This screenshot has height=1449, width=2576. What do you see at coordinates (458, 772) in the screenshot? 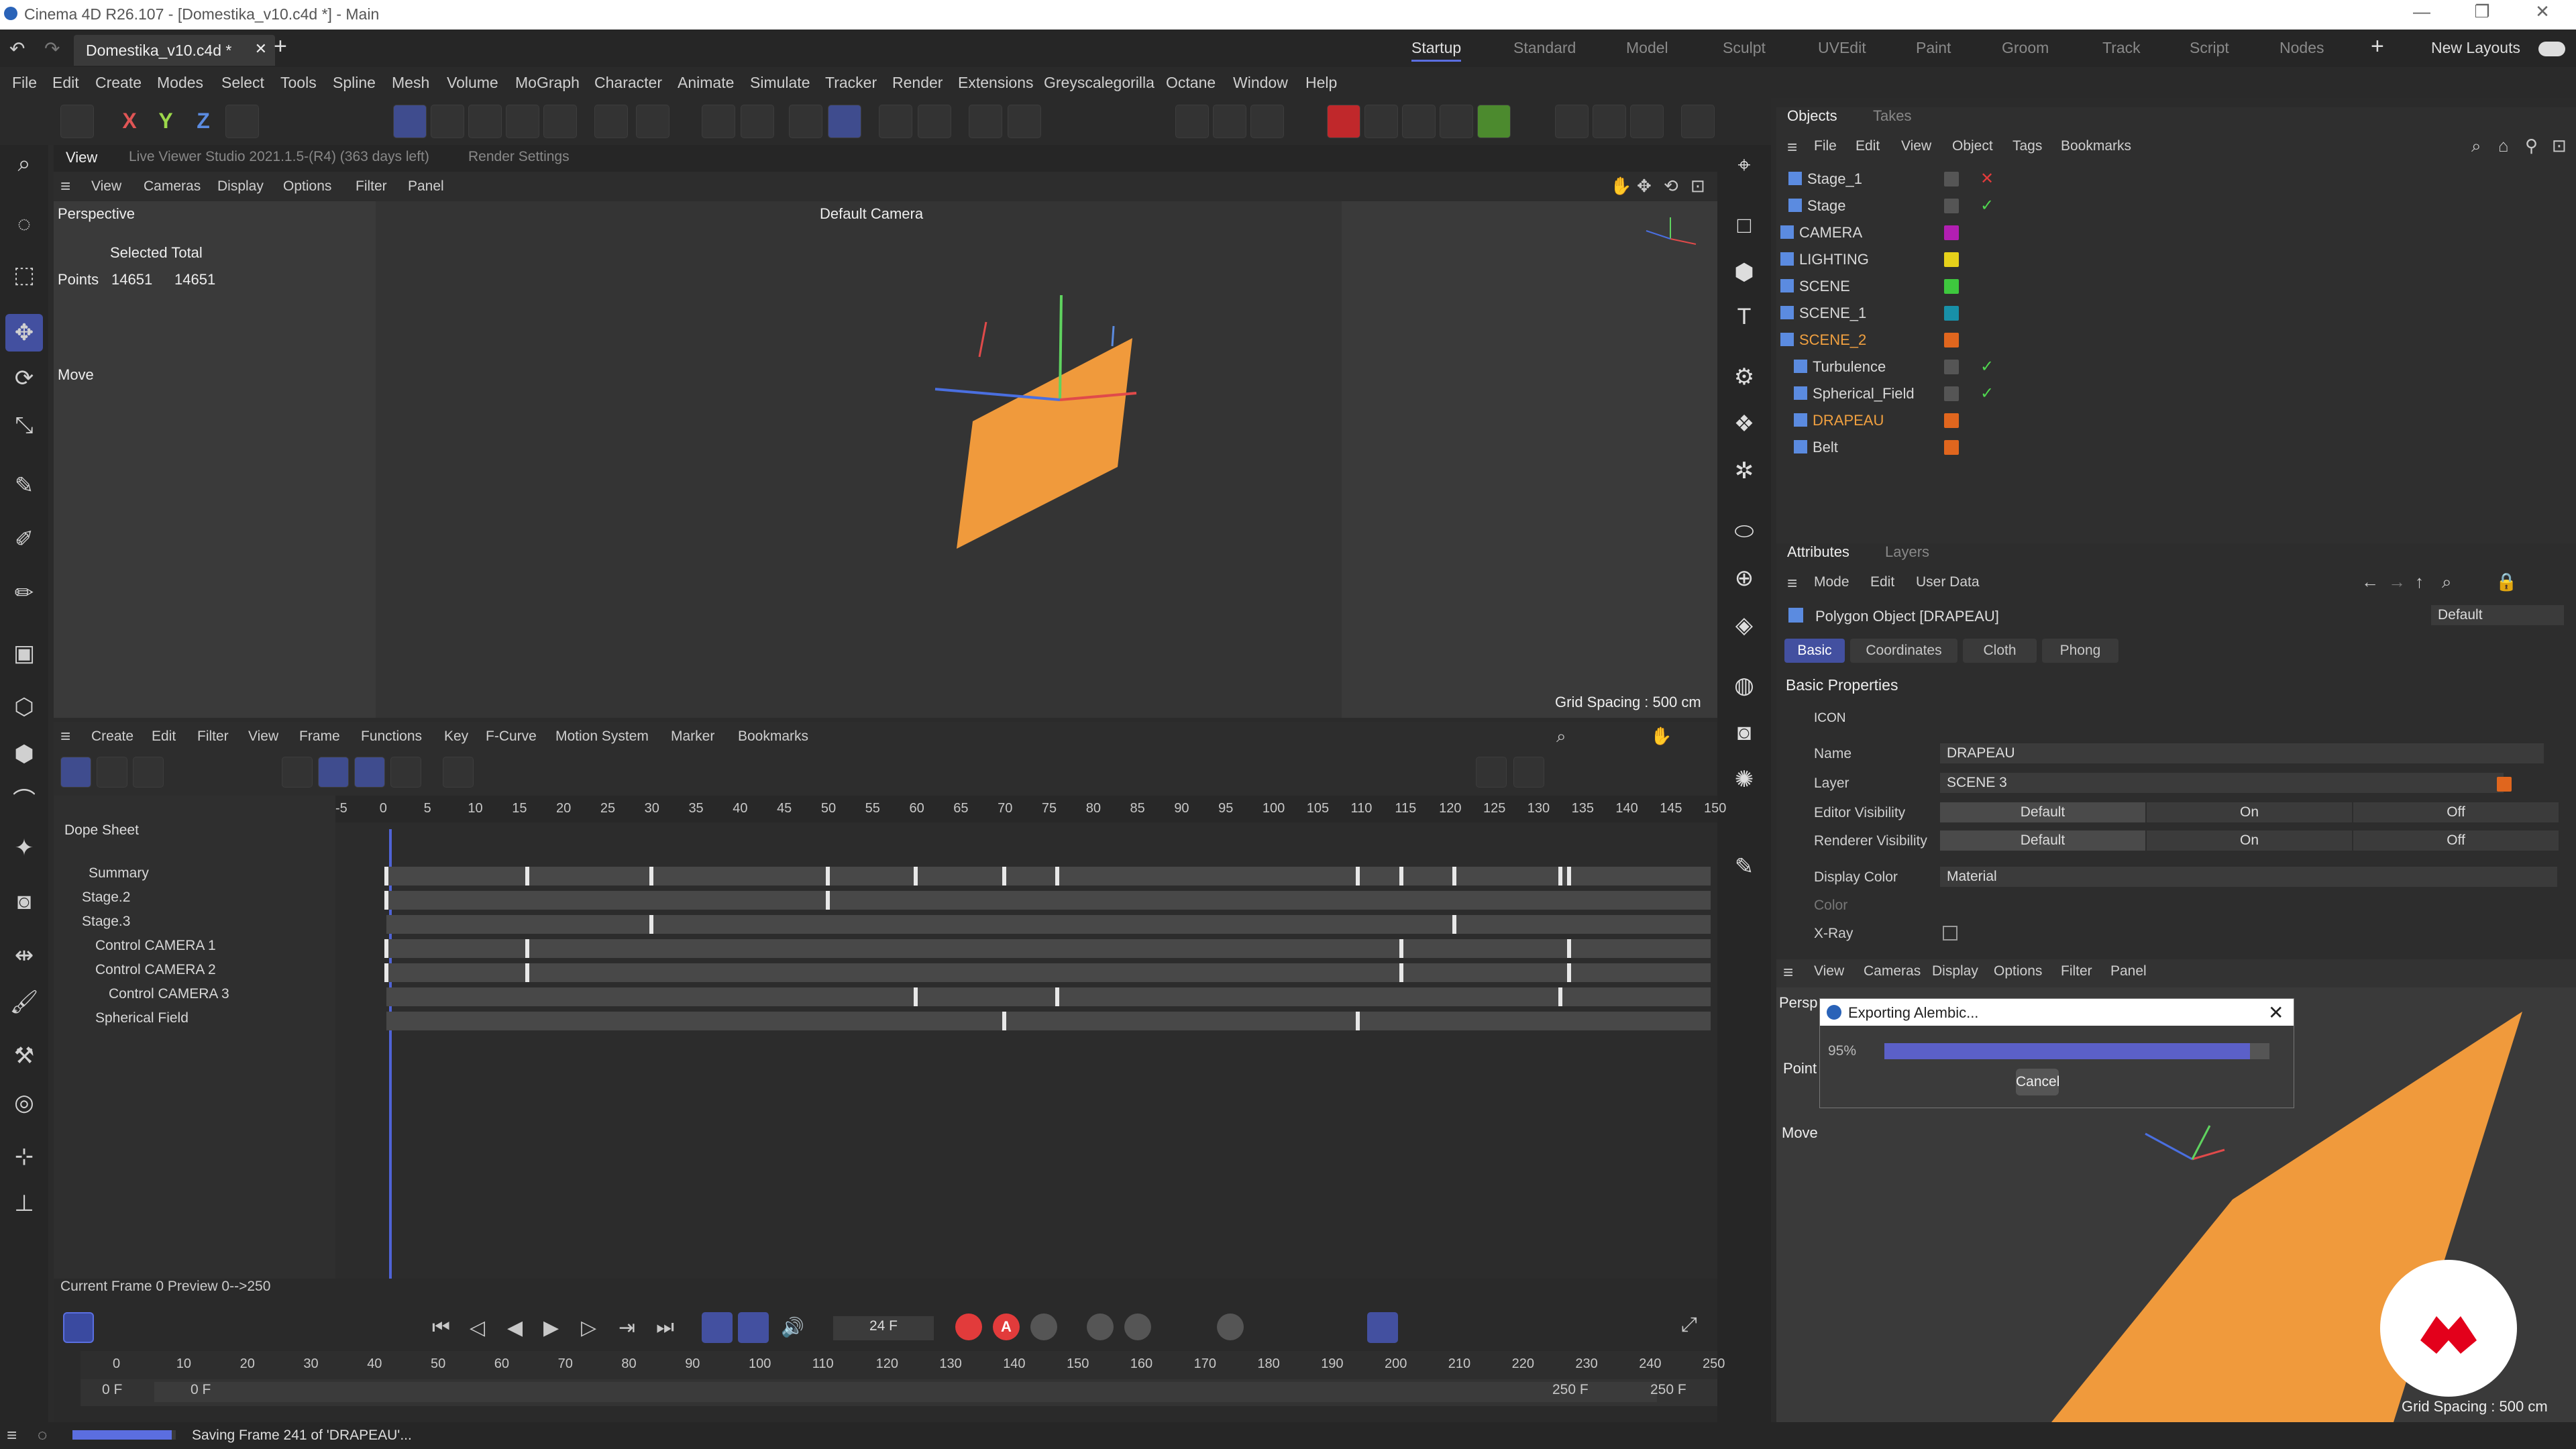
I see `move-keys-icon` at bounding box center [458, 772].